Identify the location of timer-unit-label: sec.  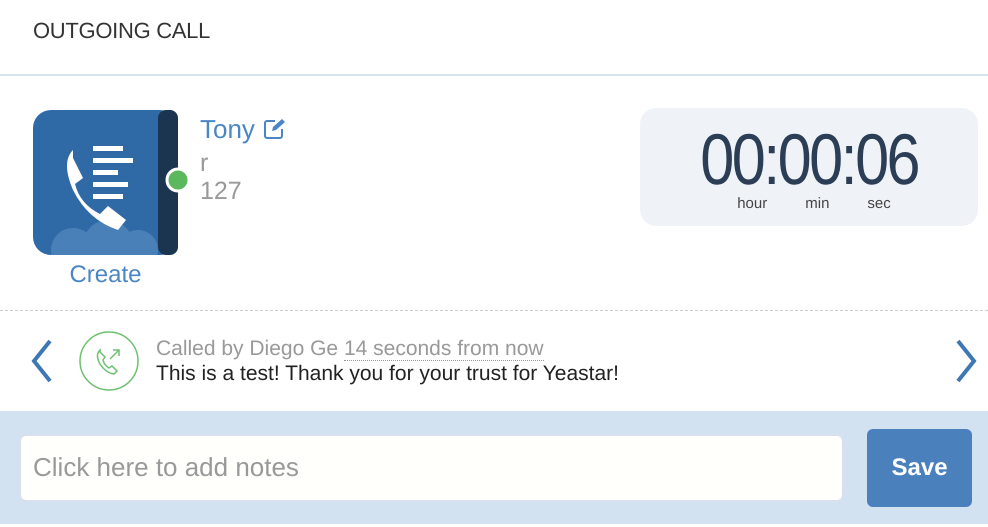
(879, 203).